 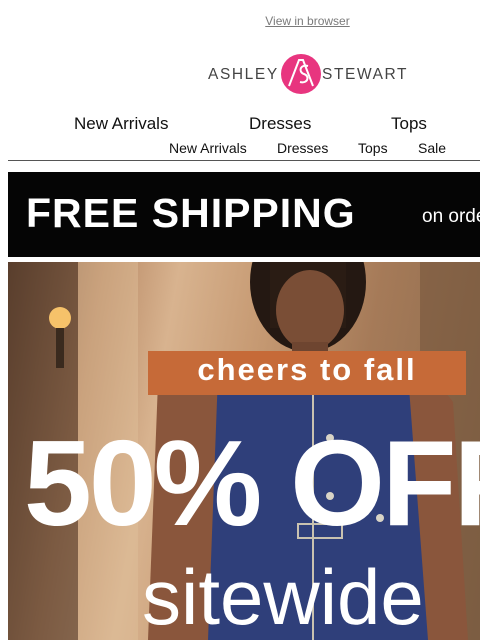 What do you see at coordinates (244, 160) in the screenshot?
I see `nav-divider` at bounding box center [244, 160].